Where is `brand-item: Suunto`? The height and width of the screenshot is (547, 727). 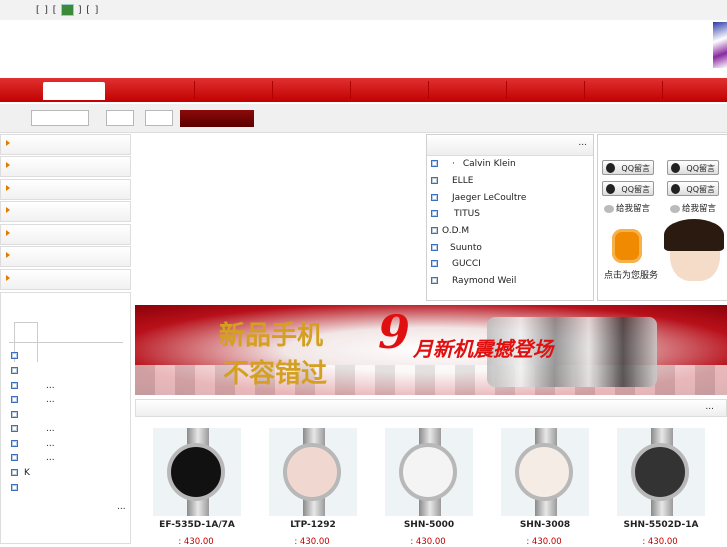
brand-item: Suunto is located at coordinates (456, 250).